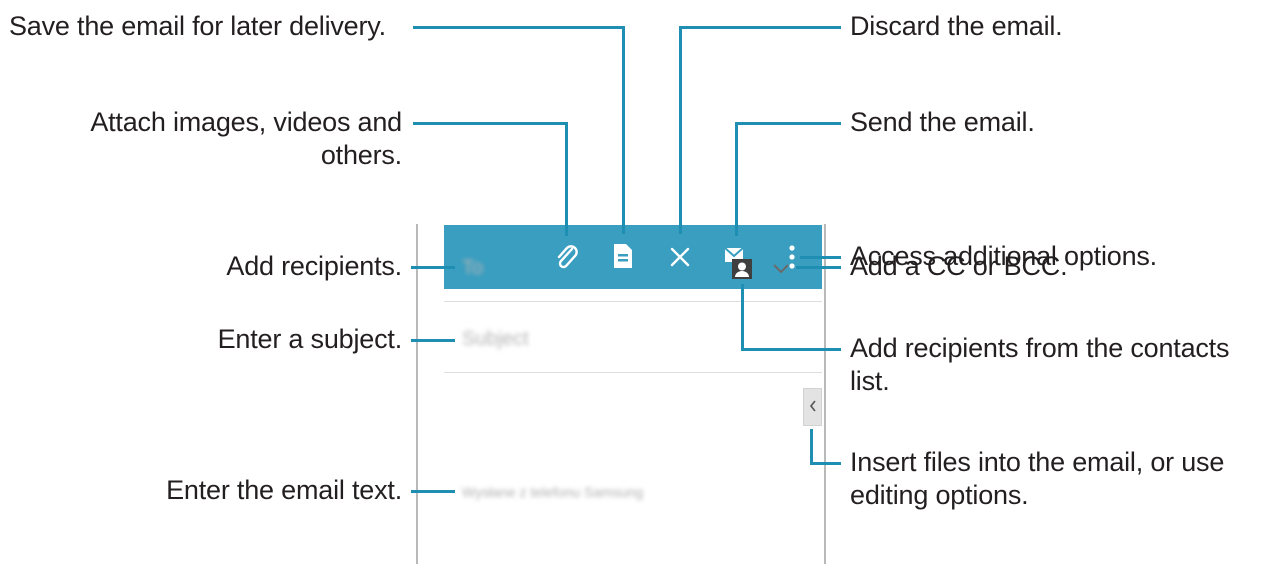  What do you see at coordinates (1037, 462) in the screenshot?
I see `label-insert-line1: Insert files into the email, or use` at bounding box center [1037, 462].